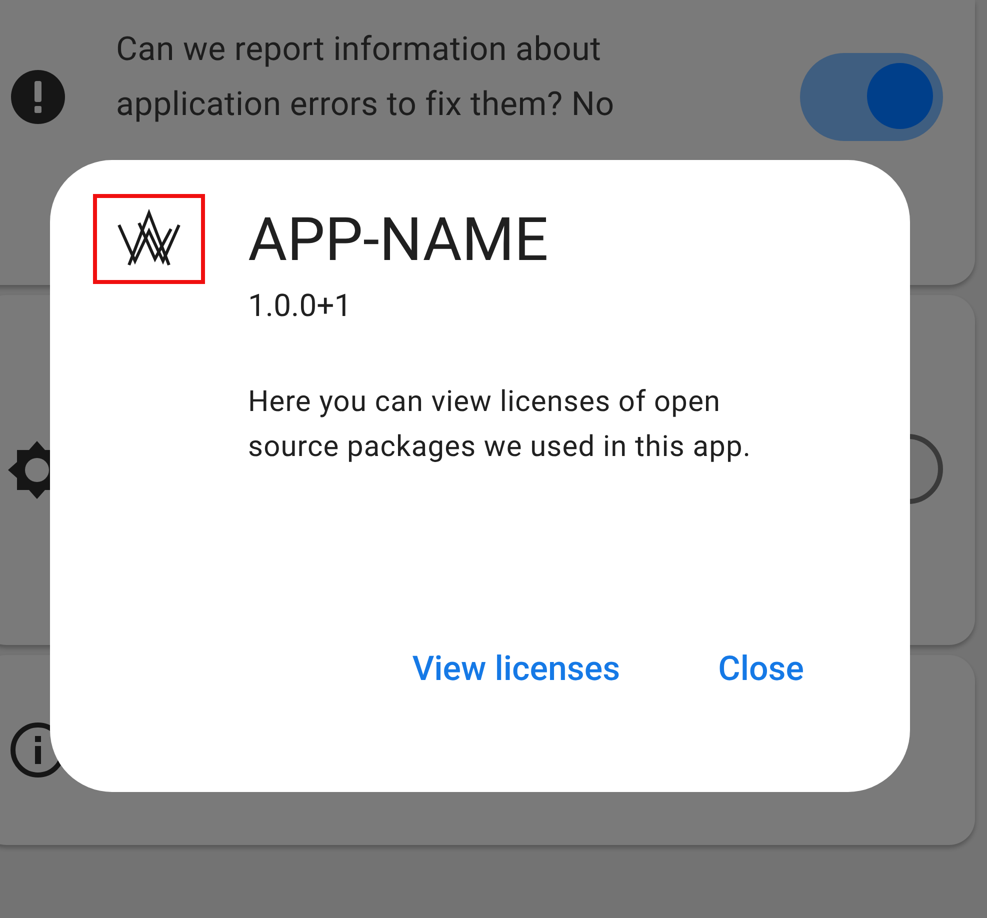 Image resolution: width=987 pixels, height=918 pixels. Describe the element at coordinates (38, 97) in the screenshot. I see `alert-icon` at that location.